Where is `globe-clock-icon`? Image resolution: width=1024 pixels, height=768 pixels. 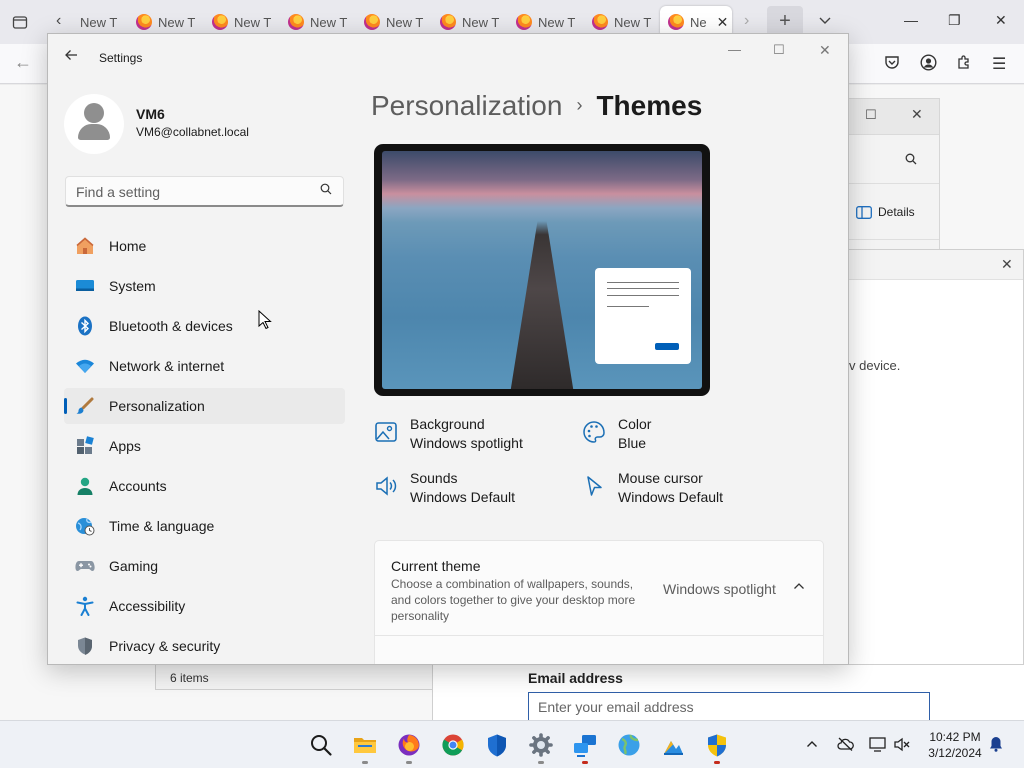 globe-clock-icon is located at coordinates (85, 526).